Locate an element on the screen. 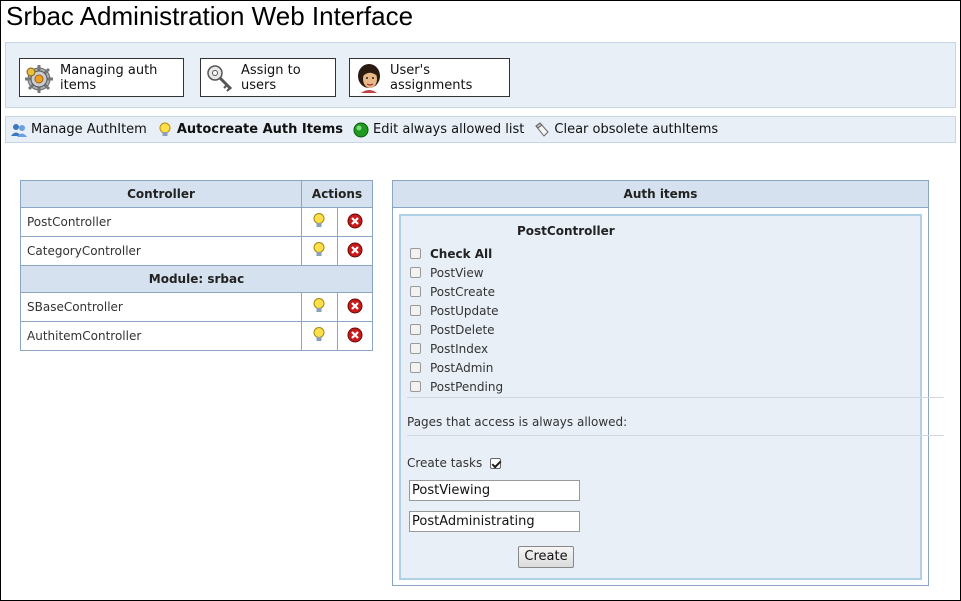 This screenshot has height=601, width=961. manage-authitem-label: Manage AuthItem is located at coordinates (89, 129).